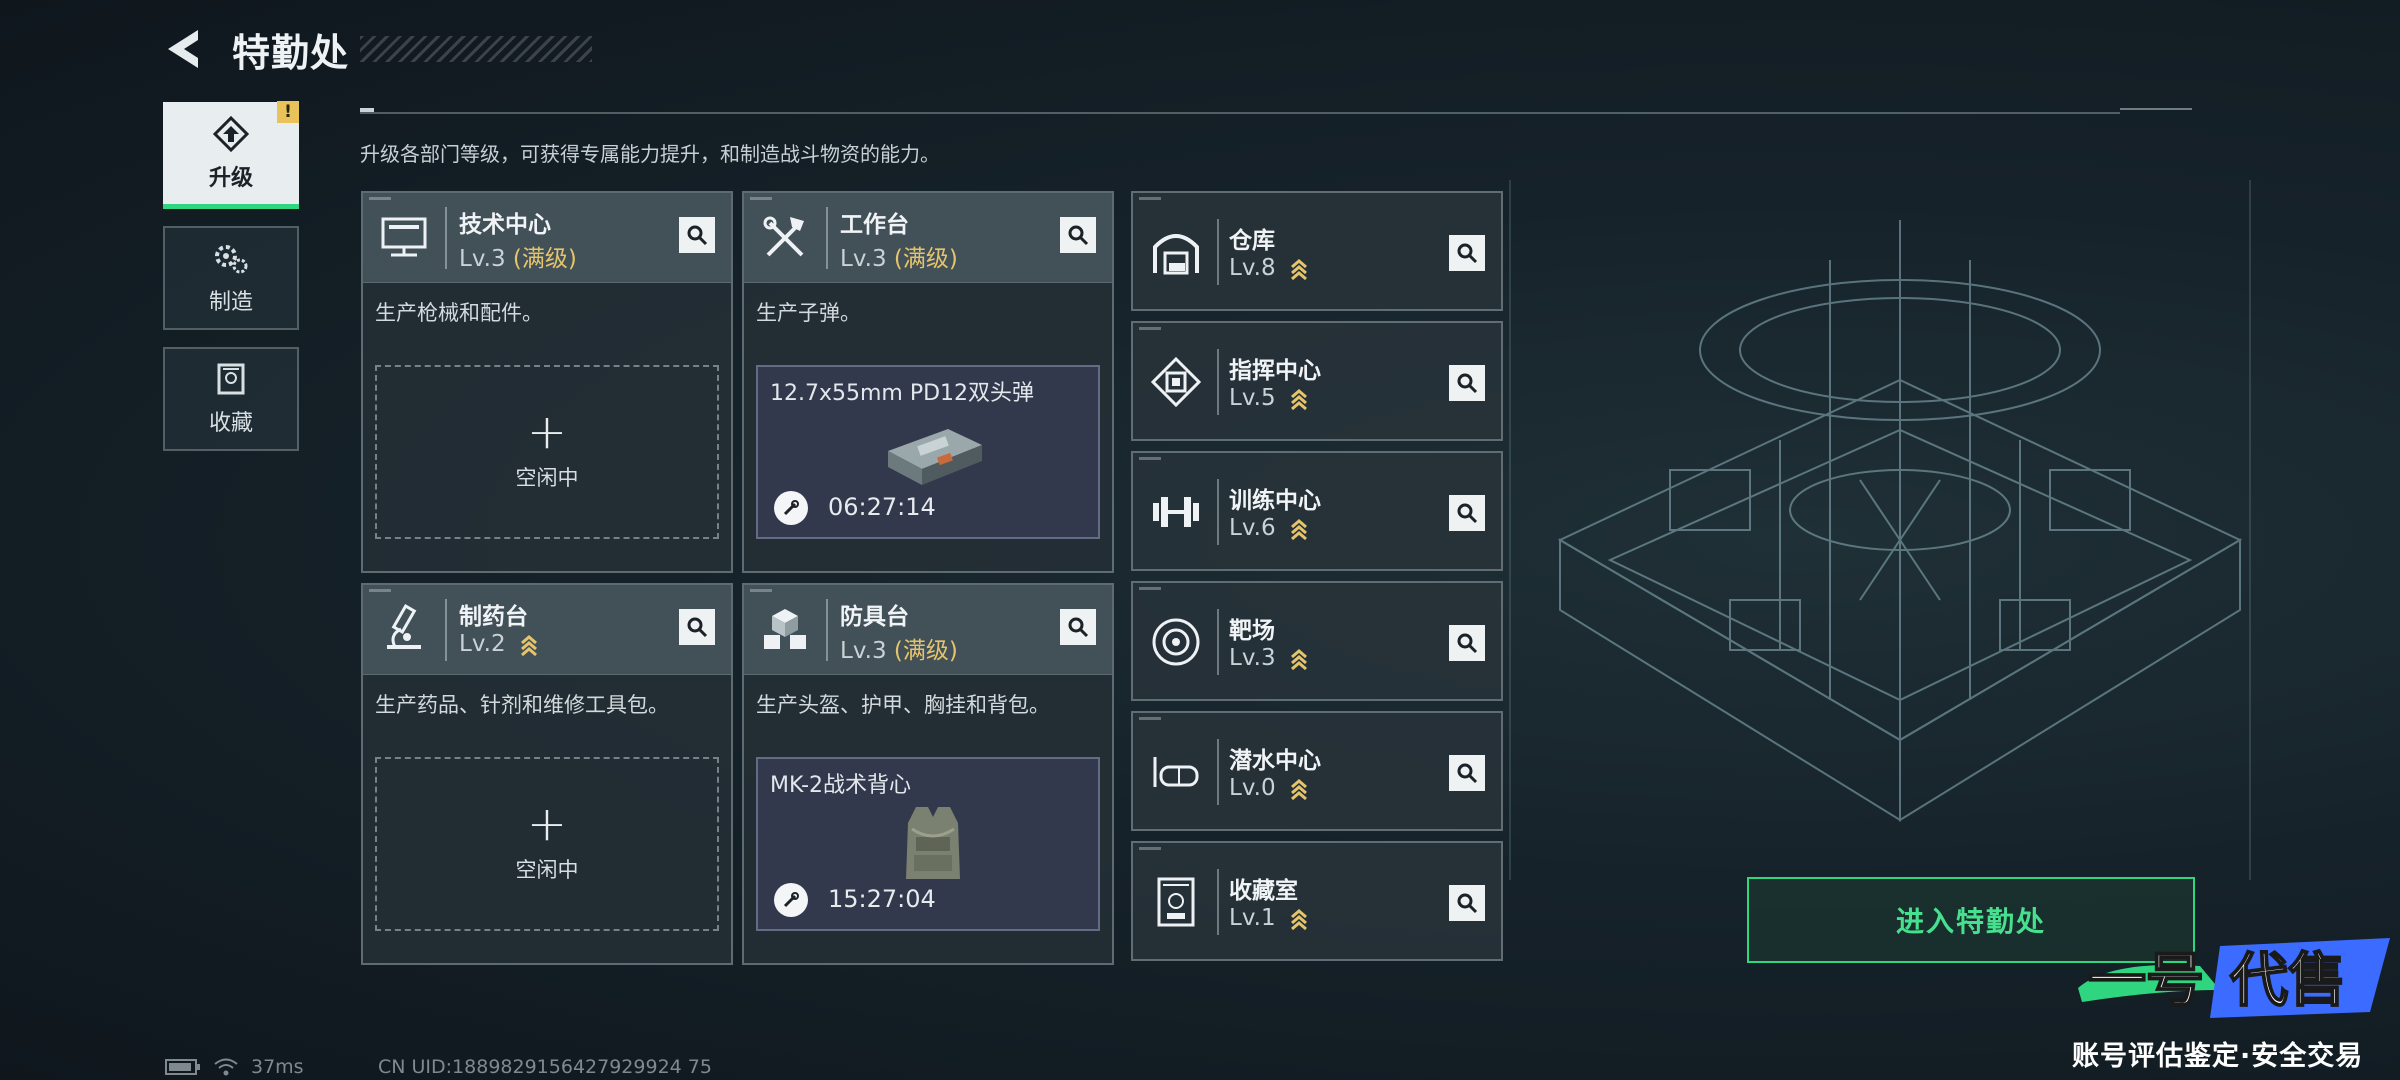 This screenshot has width=2400, height=1080. What do you see at coordinates (1252, 631) in the screenshot?
I see `room-name: 靶场` at bounding box center [1252, 631].